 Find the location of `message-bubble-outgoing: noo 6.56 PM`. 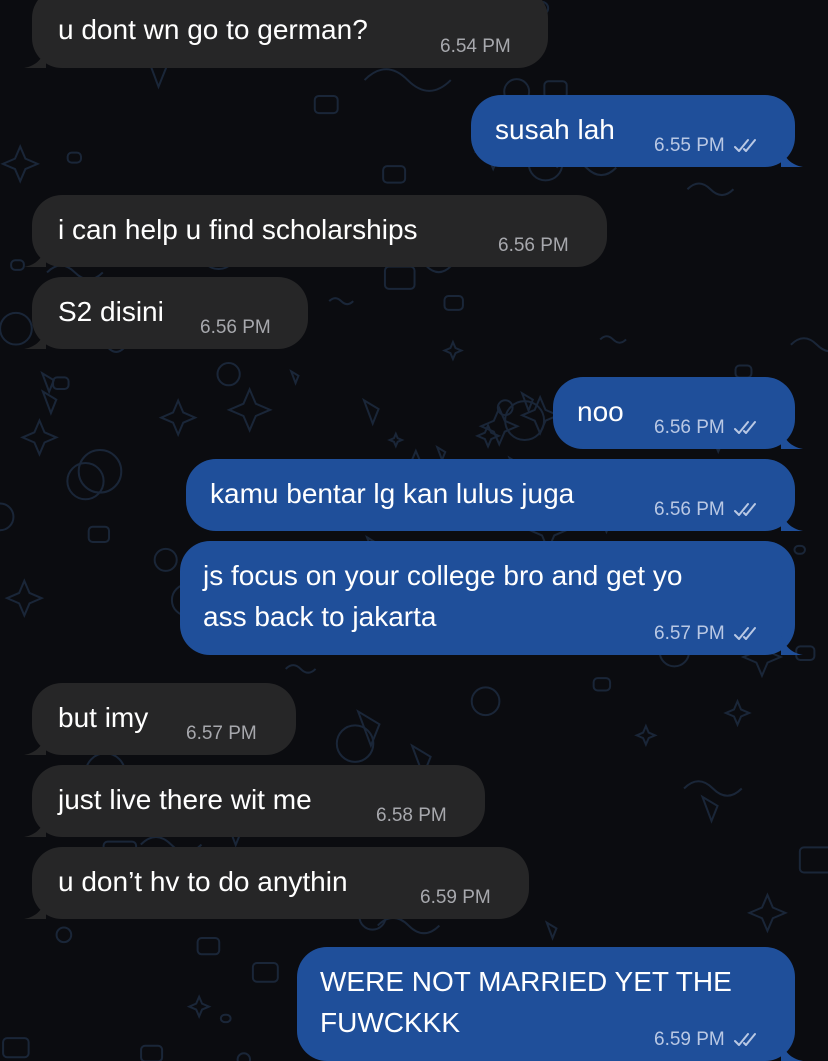

message-bubble-outgoing: noo 6.56 PM is located at coordinates (678, 413).